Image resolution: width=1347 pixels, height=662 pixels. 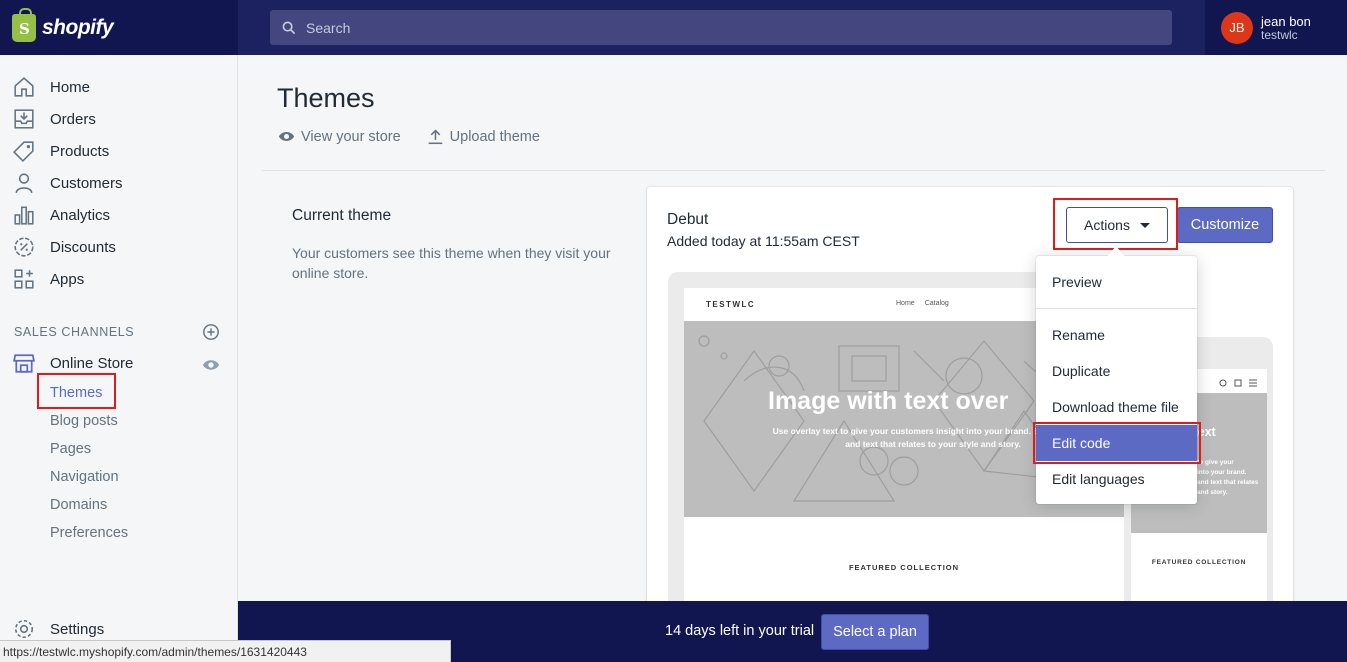 I want to click on sidebar-subitem-blog-posts: Blog posts, so click(x=84, y=421).